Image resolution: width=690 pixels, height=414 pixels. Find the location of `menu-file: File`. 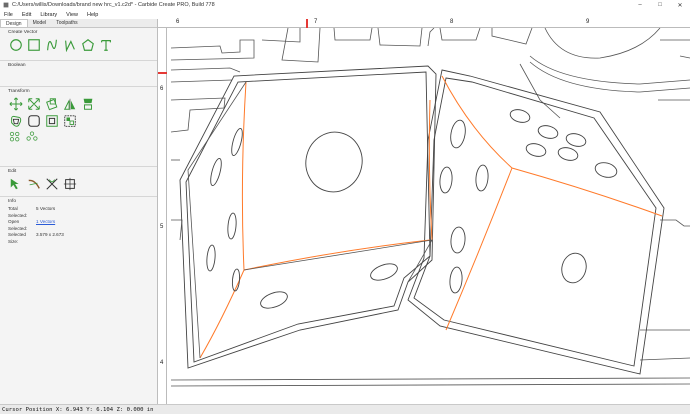

menu-file: File is located at coordinates (8, 15).